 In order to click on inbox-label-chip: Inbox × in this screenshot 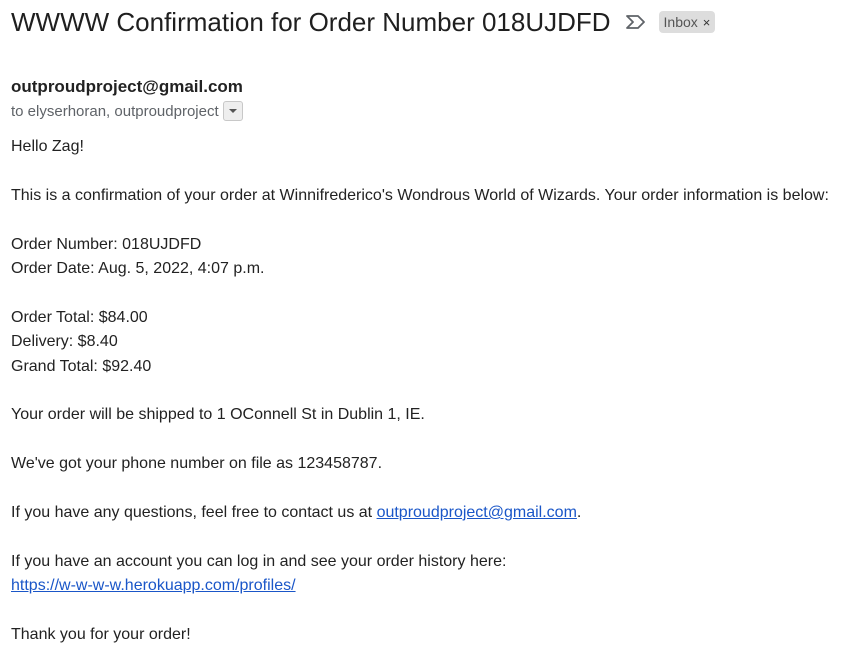, I will do `click(687, 22)`.